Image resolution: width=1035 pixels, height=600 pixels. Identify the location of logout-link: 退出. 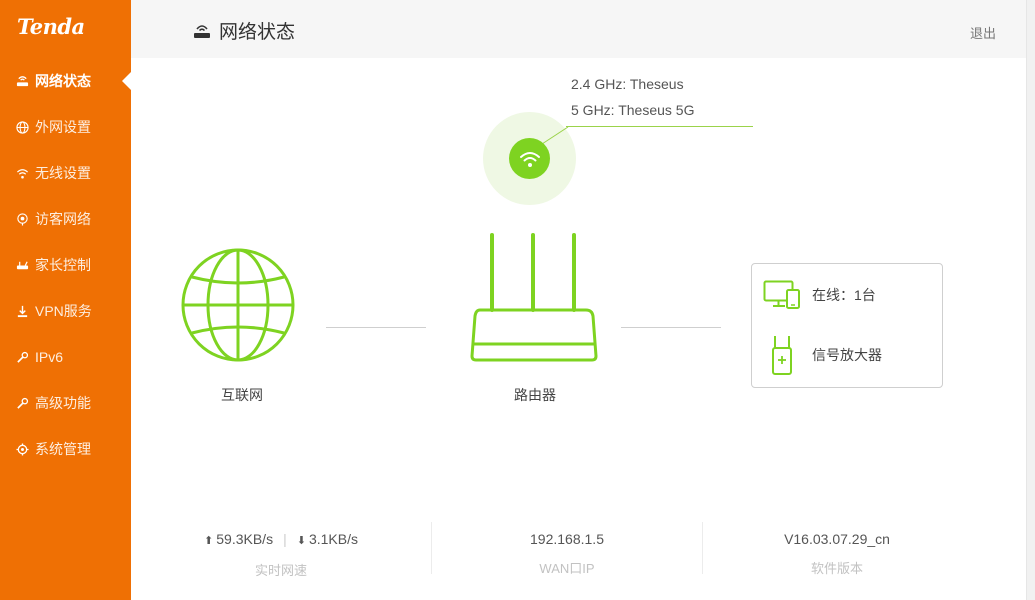
(983, 32).